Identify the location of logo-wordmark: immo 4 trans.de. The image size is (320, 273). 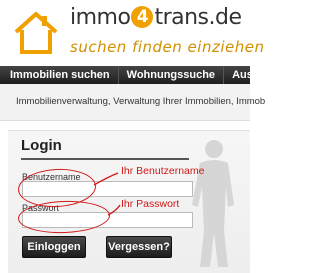
(156, 17).